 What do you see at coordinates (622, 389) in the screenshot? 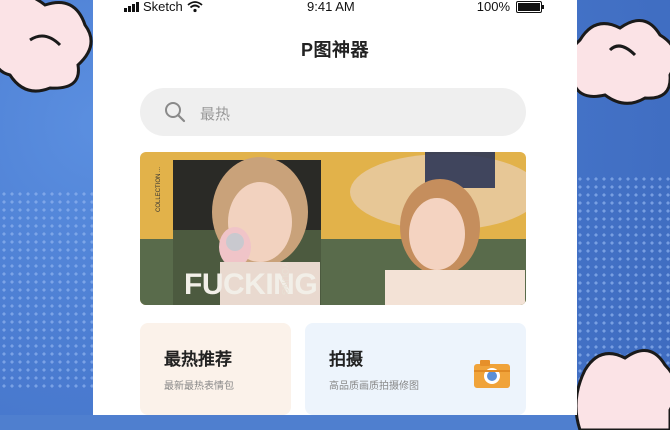
I see `cloud-bottom-right` at bounding box center [622, 389].